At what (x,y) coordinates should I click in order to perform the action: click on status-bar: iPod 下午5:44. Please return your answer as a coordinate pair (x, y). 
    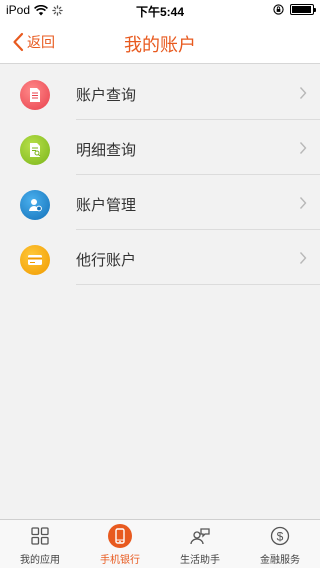
    Looking at the image, I should click on (160, 10).